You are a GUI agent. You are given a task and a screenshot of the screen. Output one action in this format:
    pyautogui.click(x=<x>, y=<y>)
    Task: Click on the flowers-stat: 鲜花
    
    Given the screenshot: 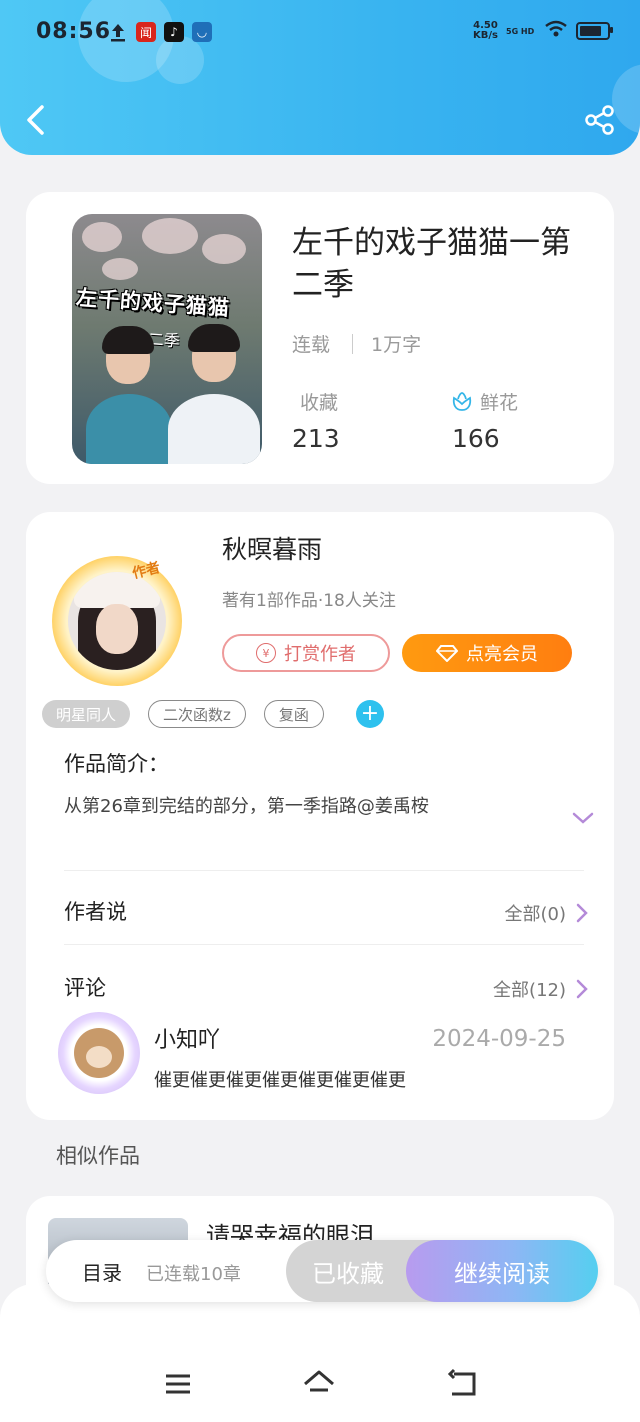 What is the action you would take?
    pyautogui.click(x=484, y=401)
    